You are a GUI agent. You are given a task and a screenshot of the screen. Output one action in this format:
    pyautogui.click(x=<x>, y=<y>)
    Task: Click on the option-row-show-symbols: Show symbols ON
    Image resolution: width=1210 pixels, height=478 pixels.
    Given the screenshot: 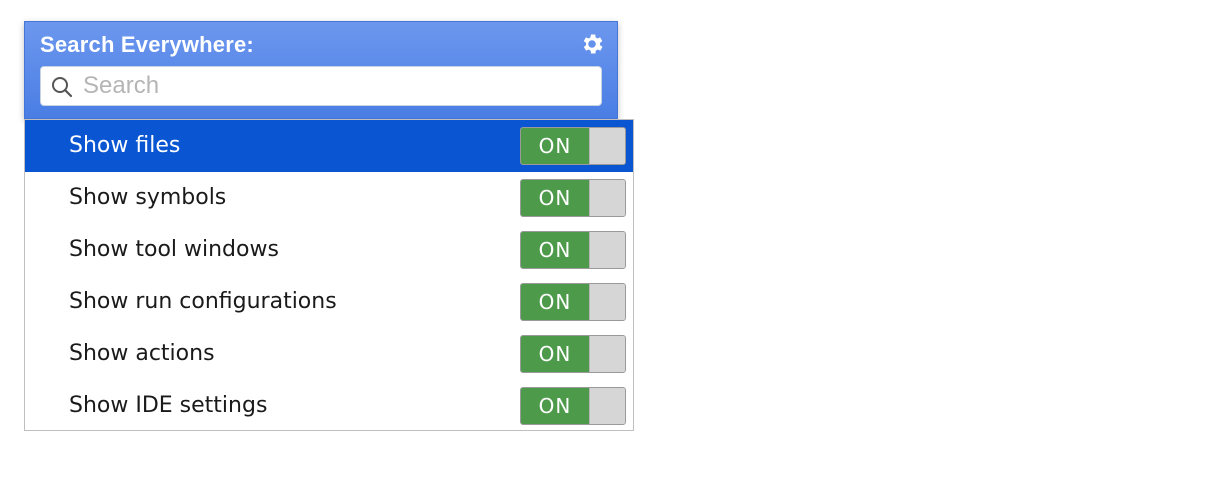 What is the action you would take?
    pyautogui.click(x=329, y=198)
    